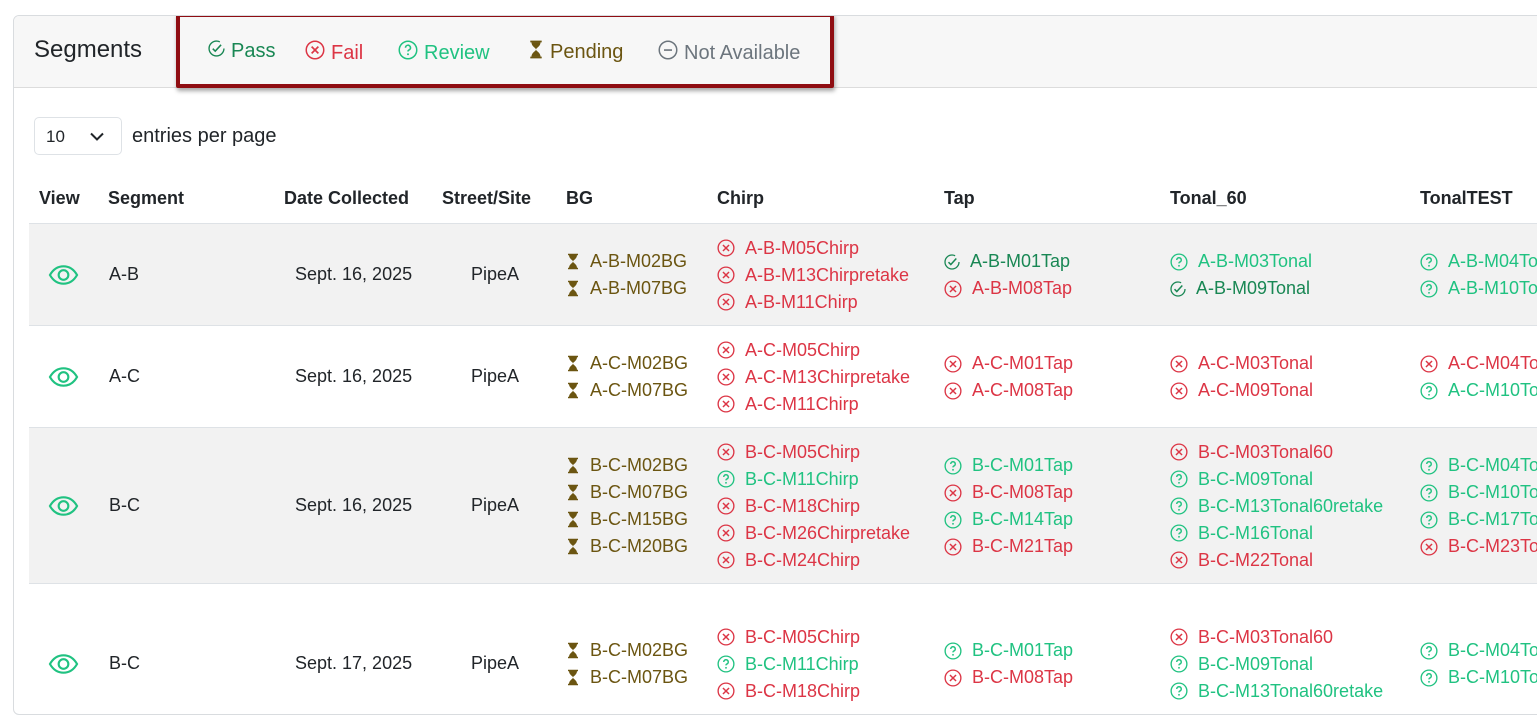  I want to click on recording-label: A-C-M03Tonal, so click(1256, 363).